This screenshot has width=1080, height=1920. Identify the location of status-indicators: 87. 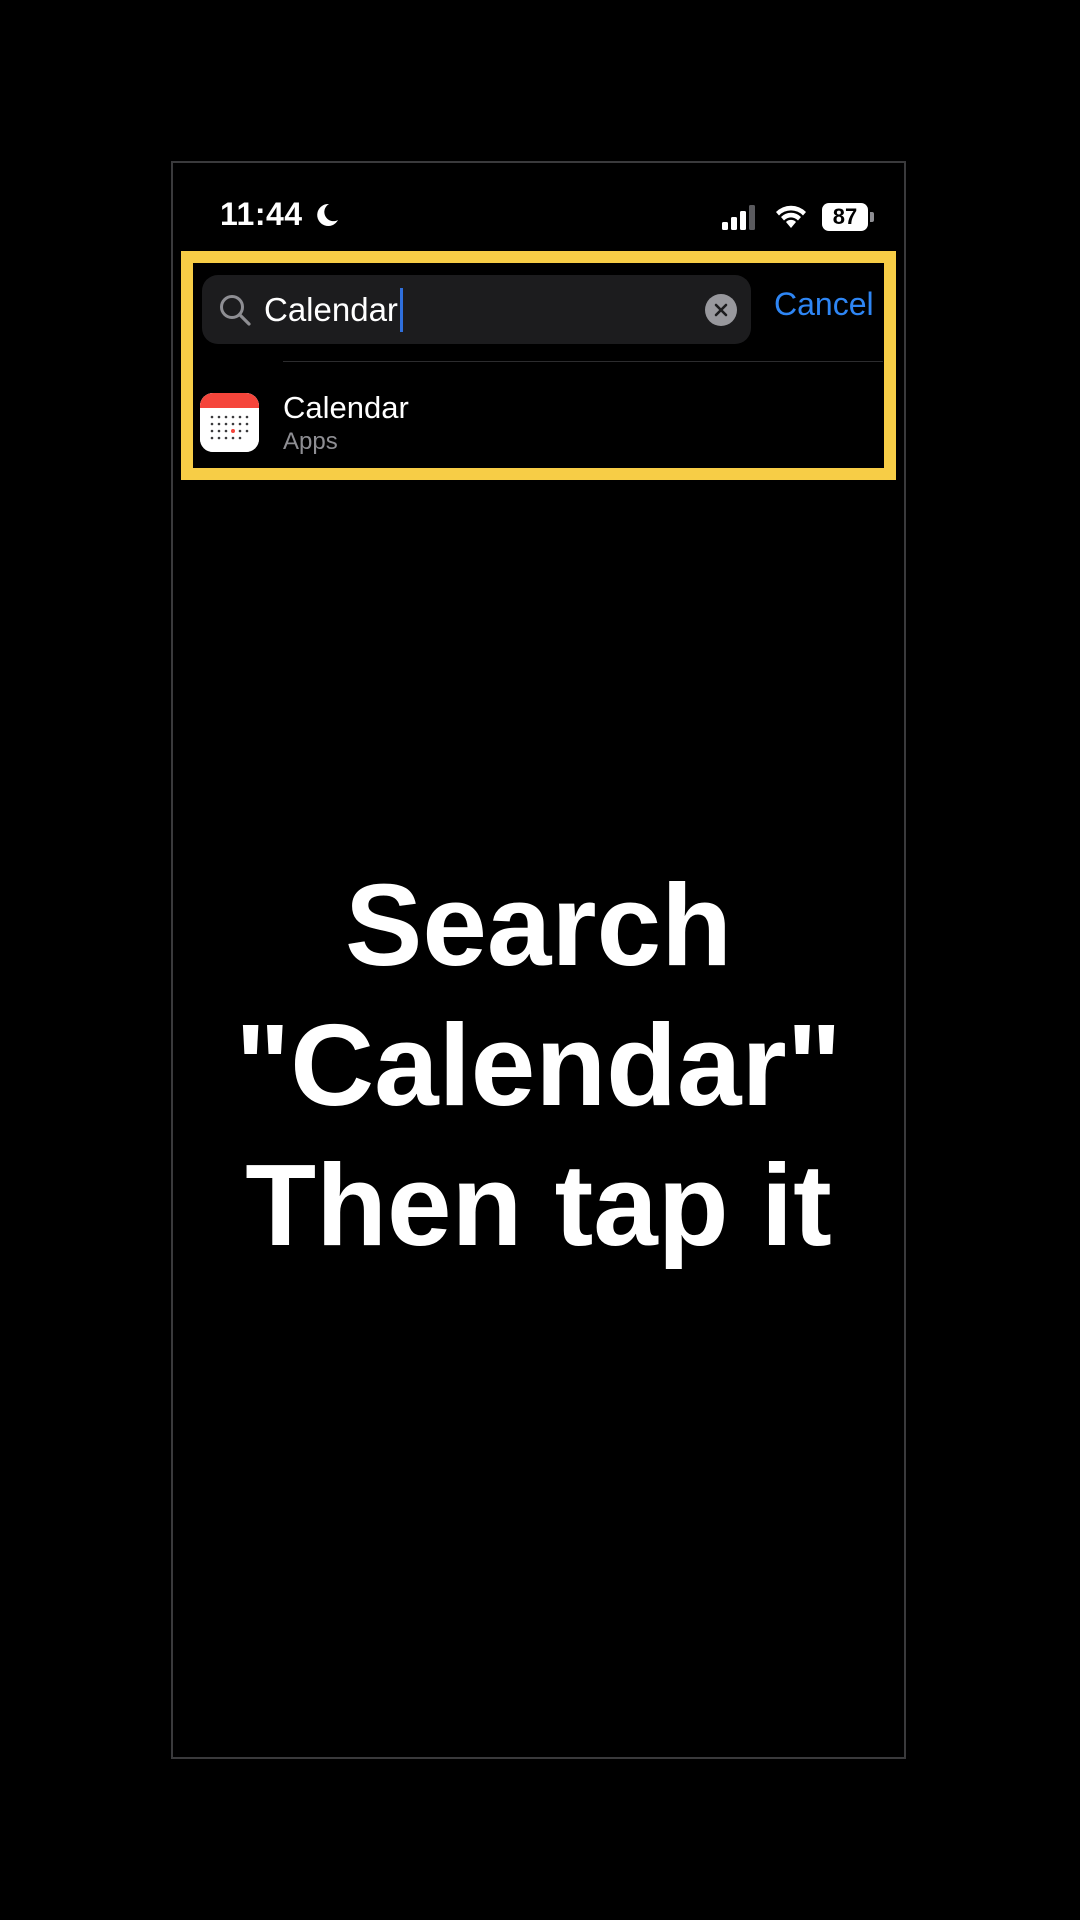
(797, 217).